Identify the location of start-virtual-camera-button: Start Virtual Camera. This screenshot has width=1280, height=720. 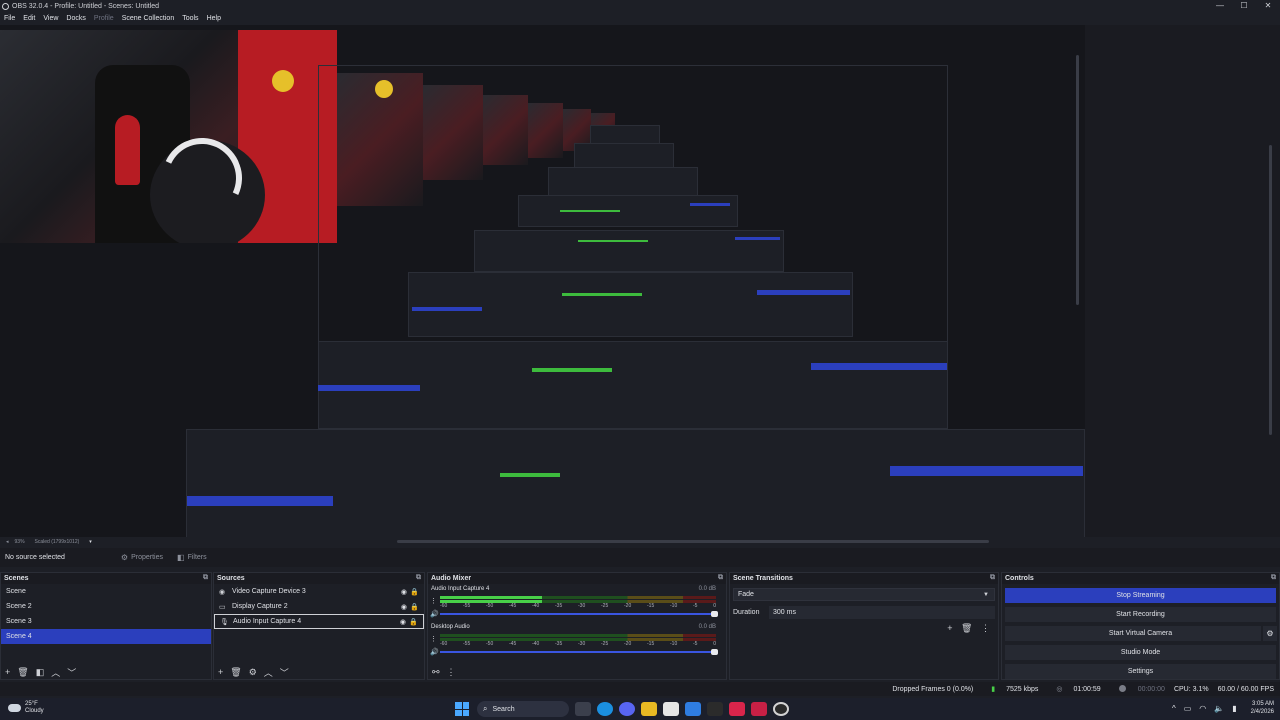
(1140, 633).